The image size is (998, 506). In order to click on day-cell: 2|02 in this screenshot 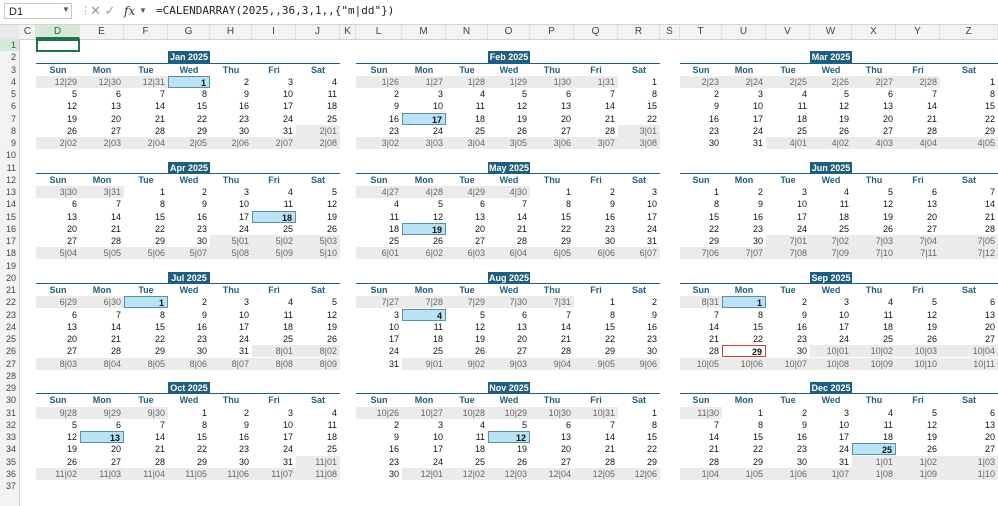, I will do `click(58, 143)`.